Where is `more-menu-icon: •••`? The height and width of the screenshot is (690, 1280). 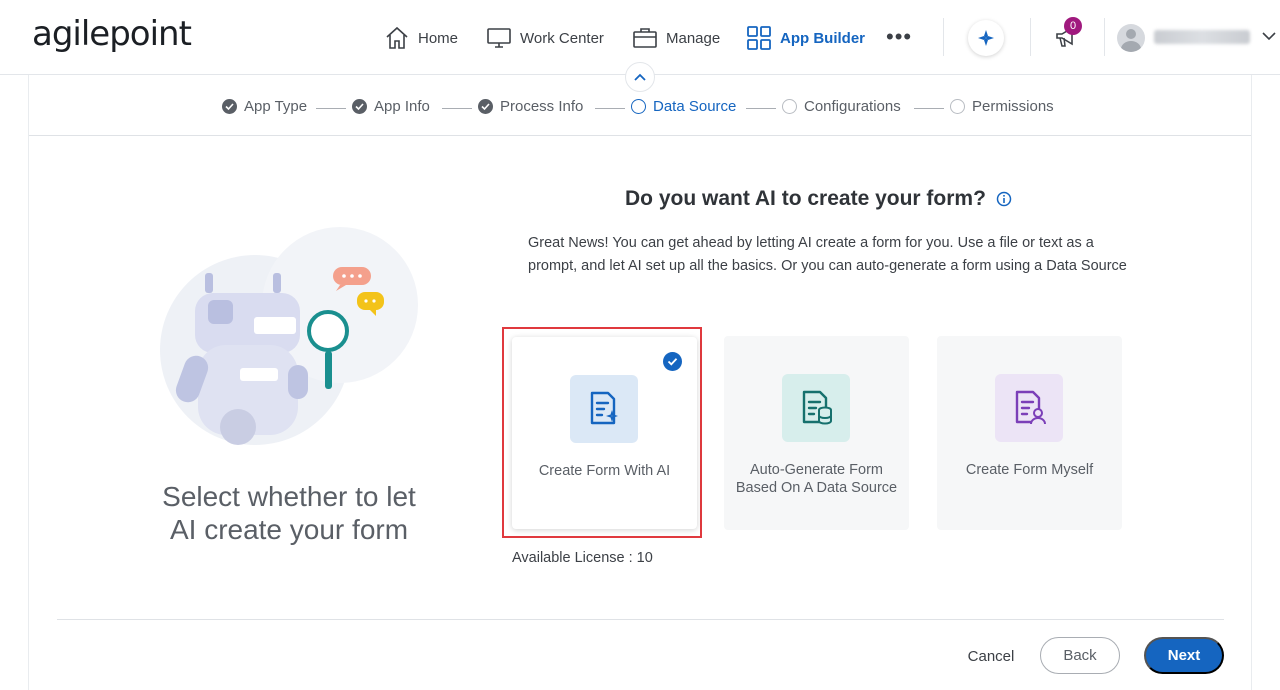
more-menu-icon: ••• is located at coordinates (899, 37).